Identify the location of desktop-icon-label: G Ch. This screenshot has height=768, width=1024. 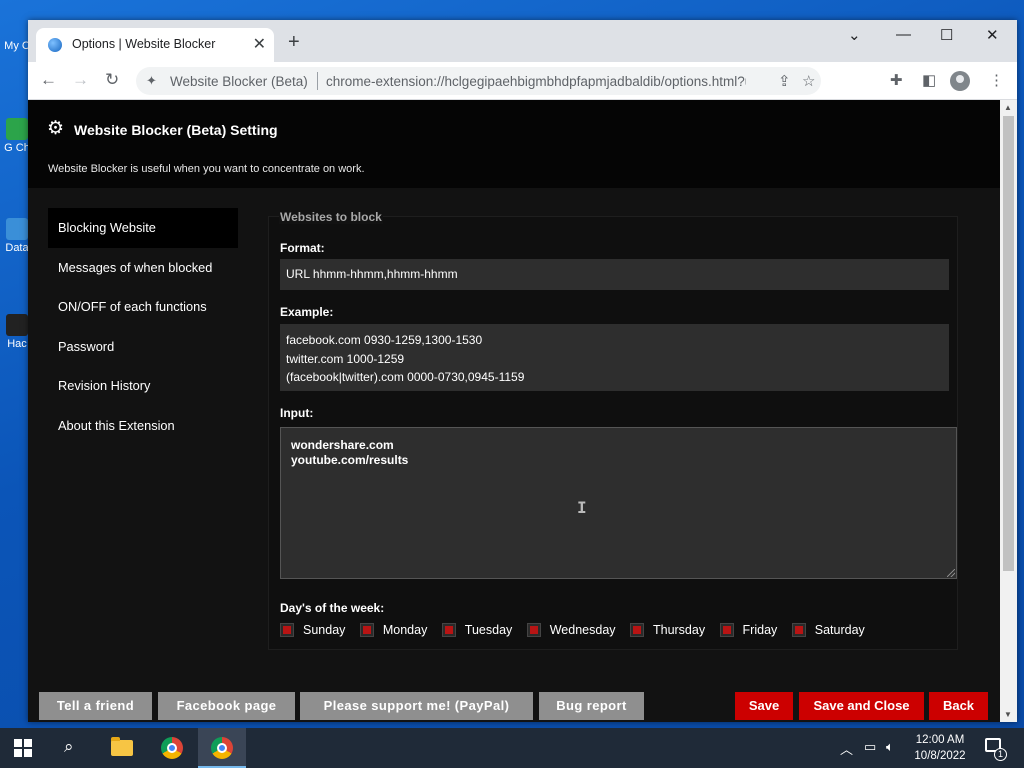
(17, 148).